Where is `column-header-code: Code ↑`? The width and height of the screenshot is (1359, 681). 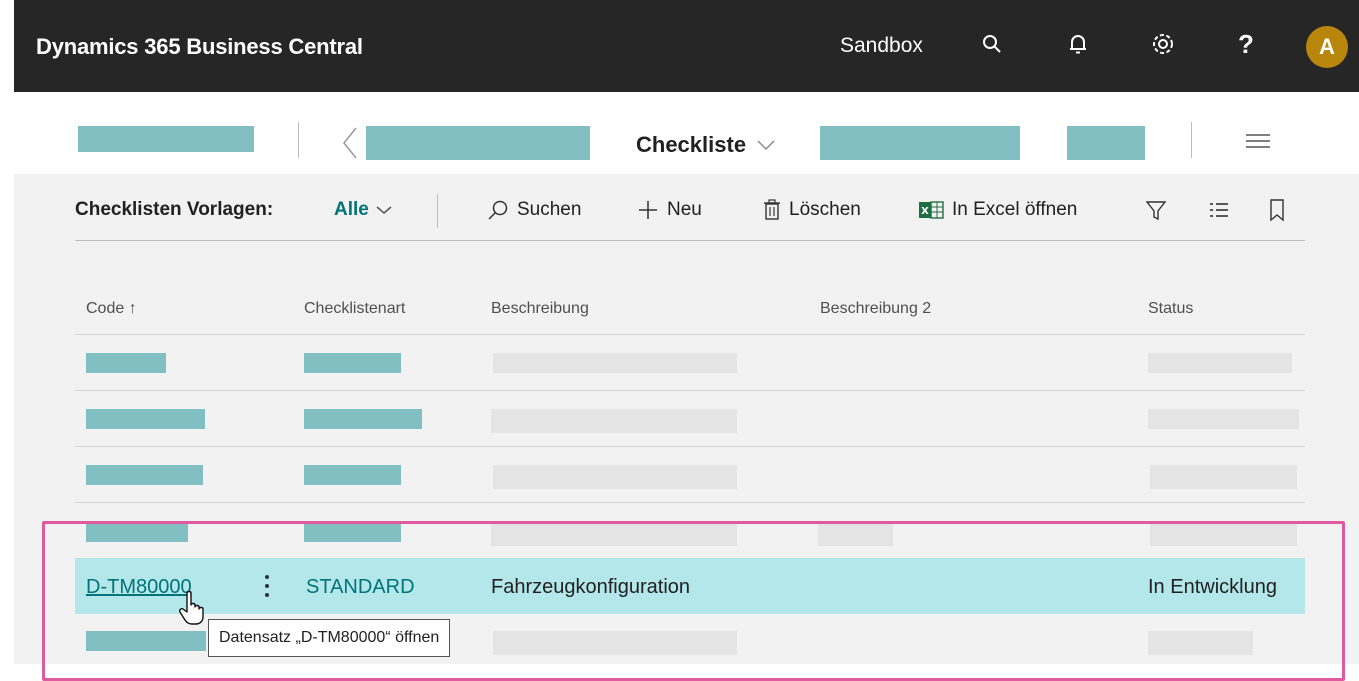 column-header-code: Code ↑ is located at coordinates (111, 309).